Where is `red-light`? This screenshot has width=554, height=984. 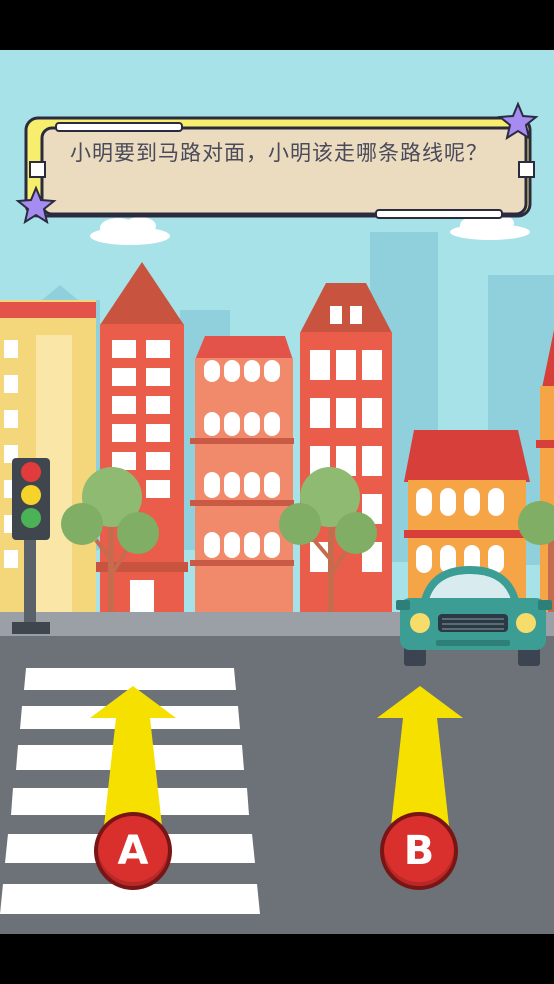 red-light is located at coordinates (31, 472).